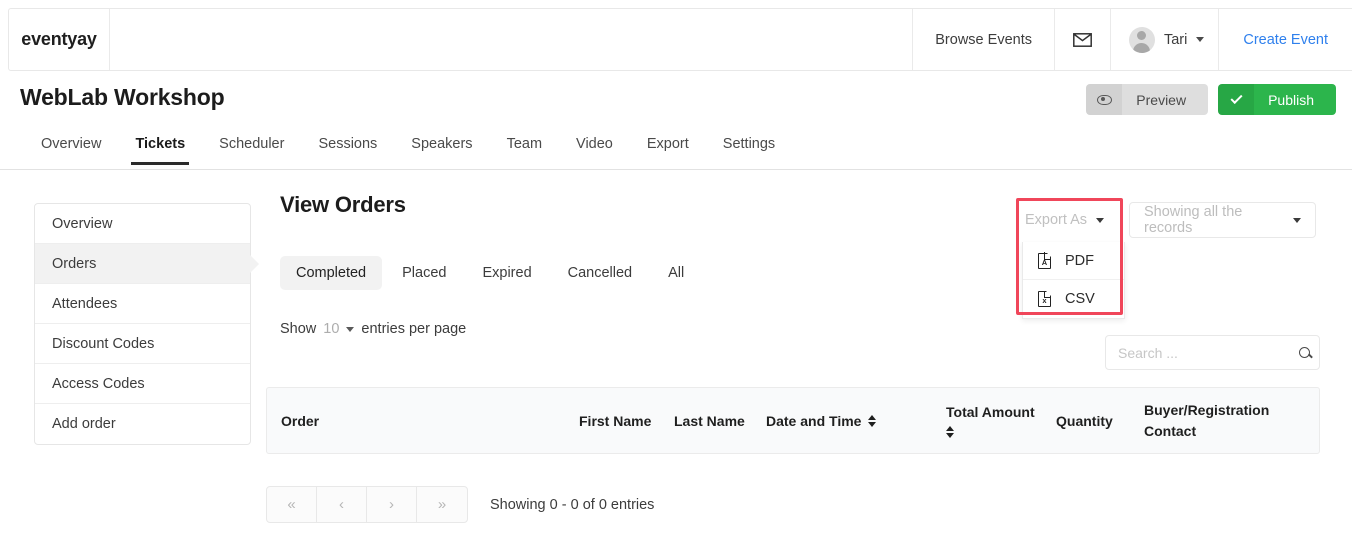 The height and width of the screenshot is (550, 1352). Describe the element at coordinates (594, 150) in the screenshot. I see `tab-video: Video` at that location.